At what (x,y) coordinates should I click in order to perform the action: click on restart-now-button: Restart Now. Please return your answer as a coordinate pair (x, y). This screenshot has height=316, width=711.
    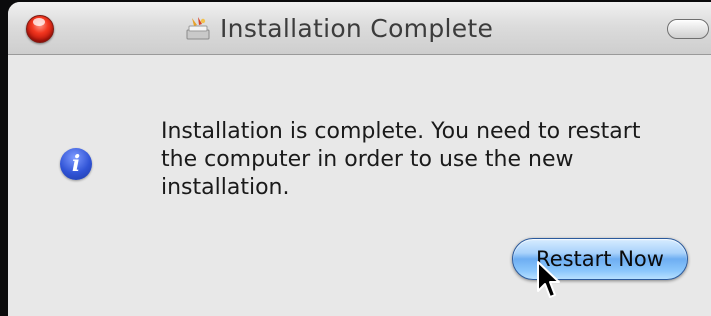
    Looking at the image, I should click on (600, 259).